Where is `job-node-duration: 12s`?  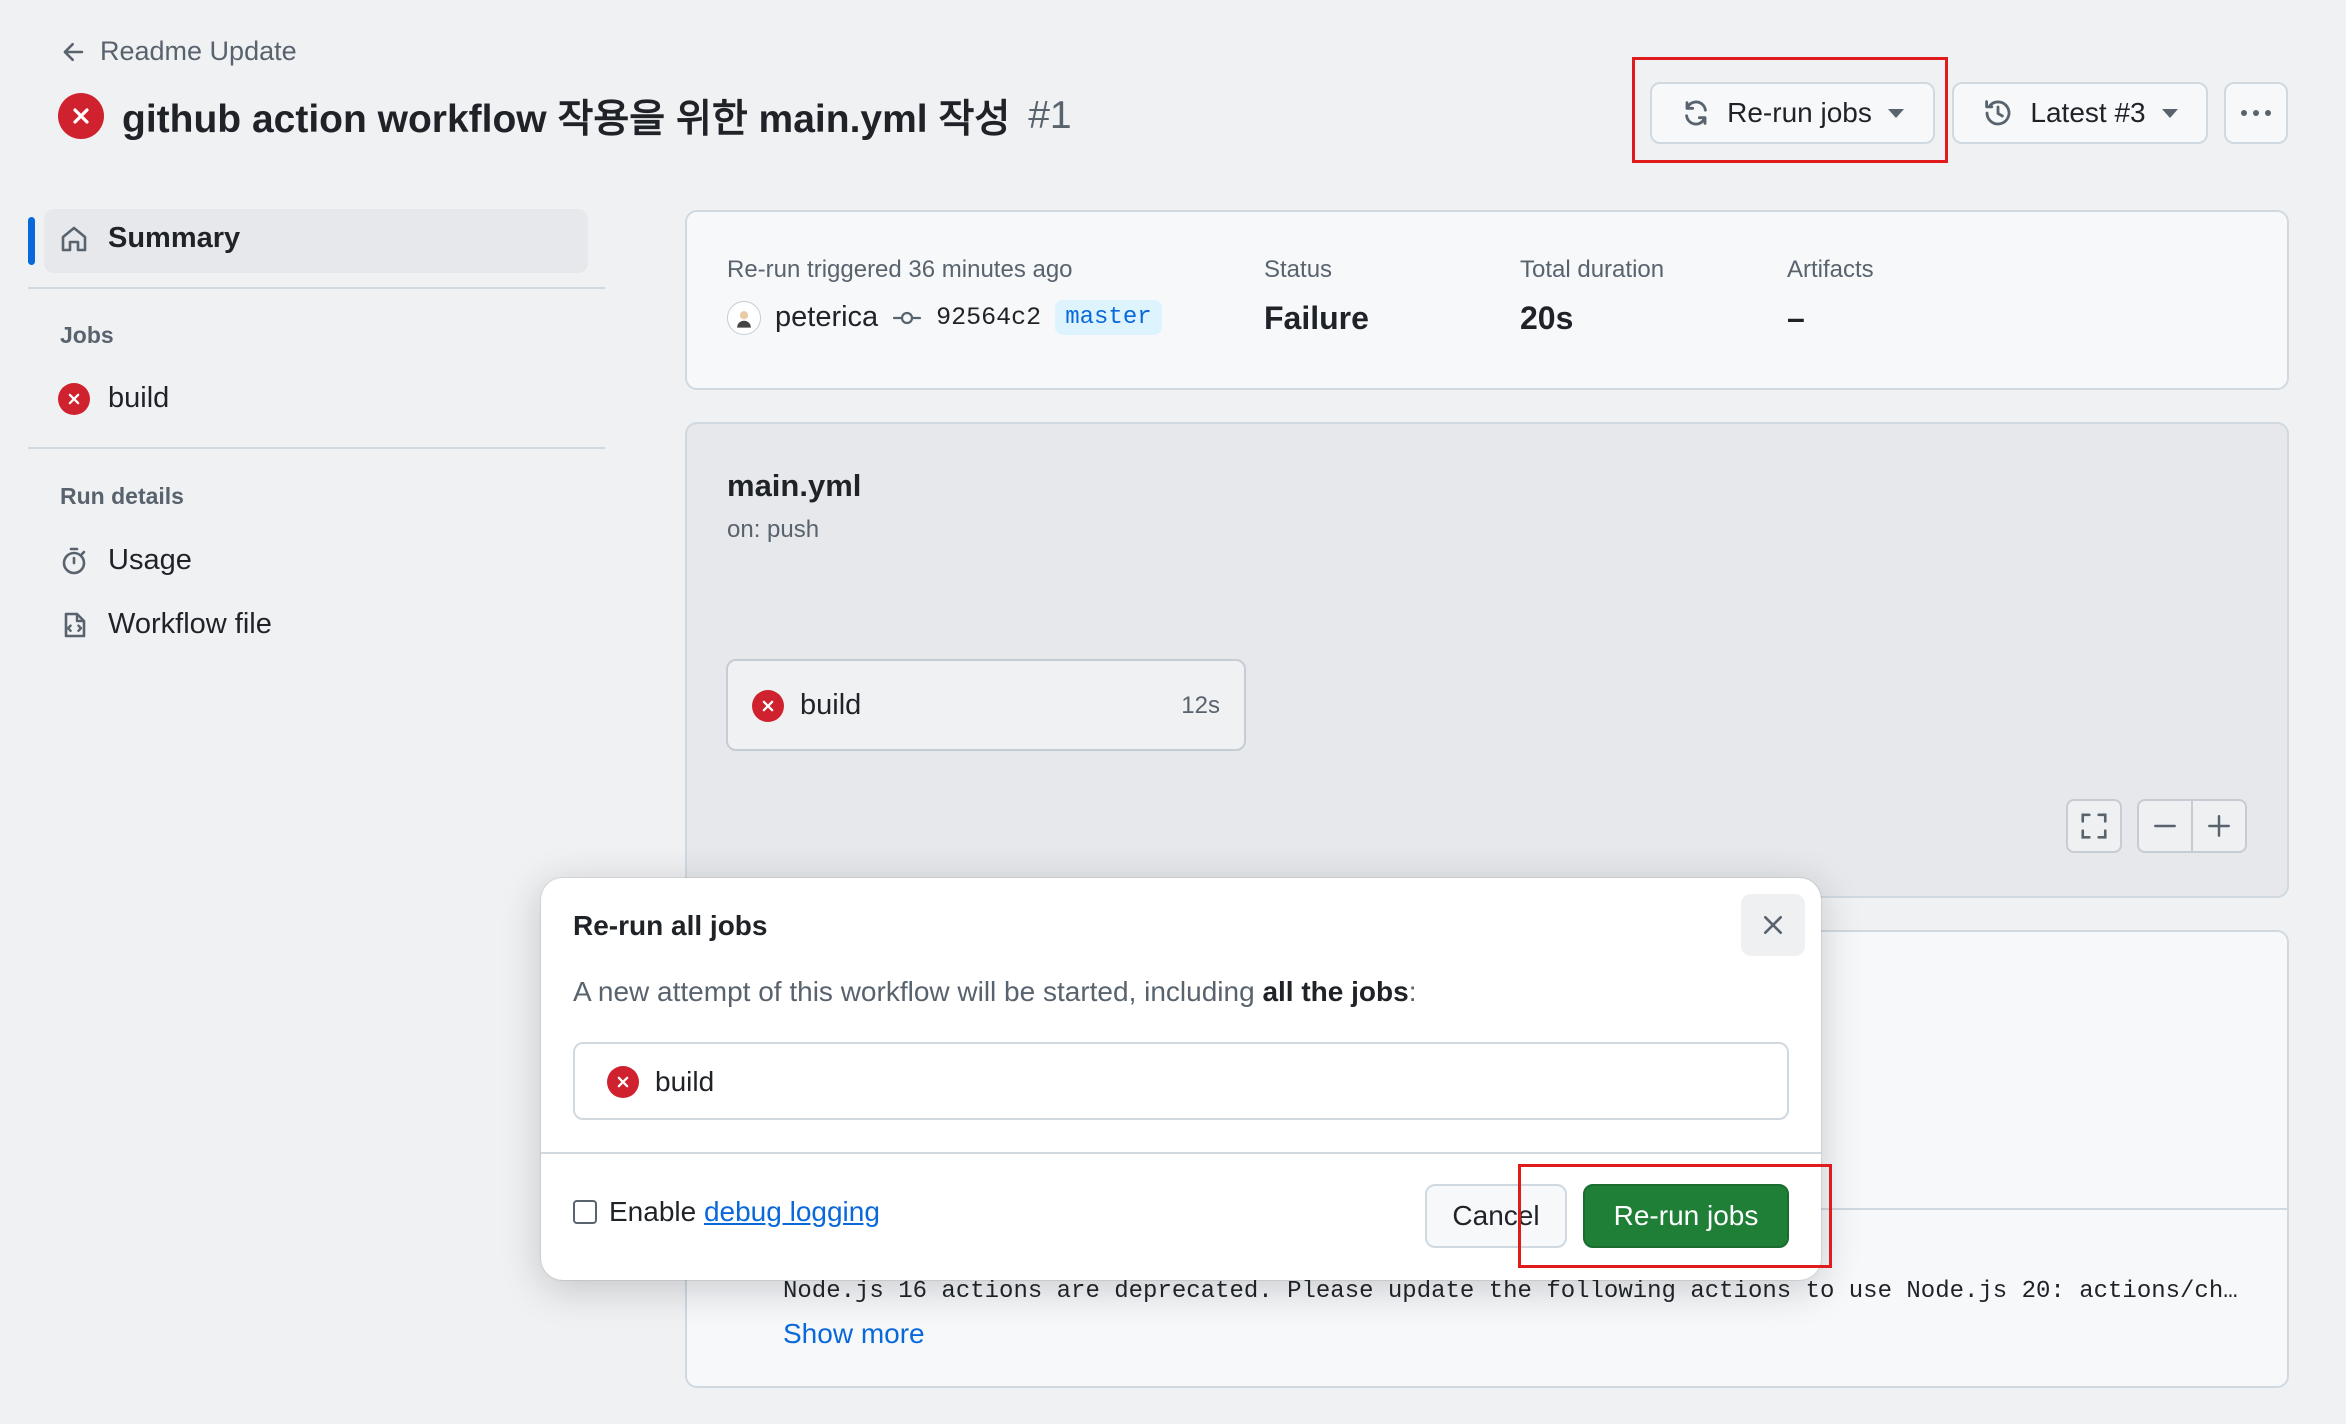
job-node-duration: 12s is located at coordinates (1200, 705).